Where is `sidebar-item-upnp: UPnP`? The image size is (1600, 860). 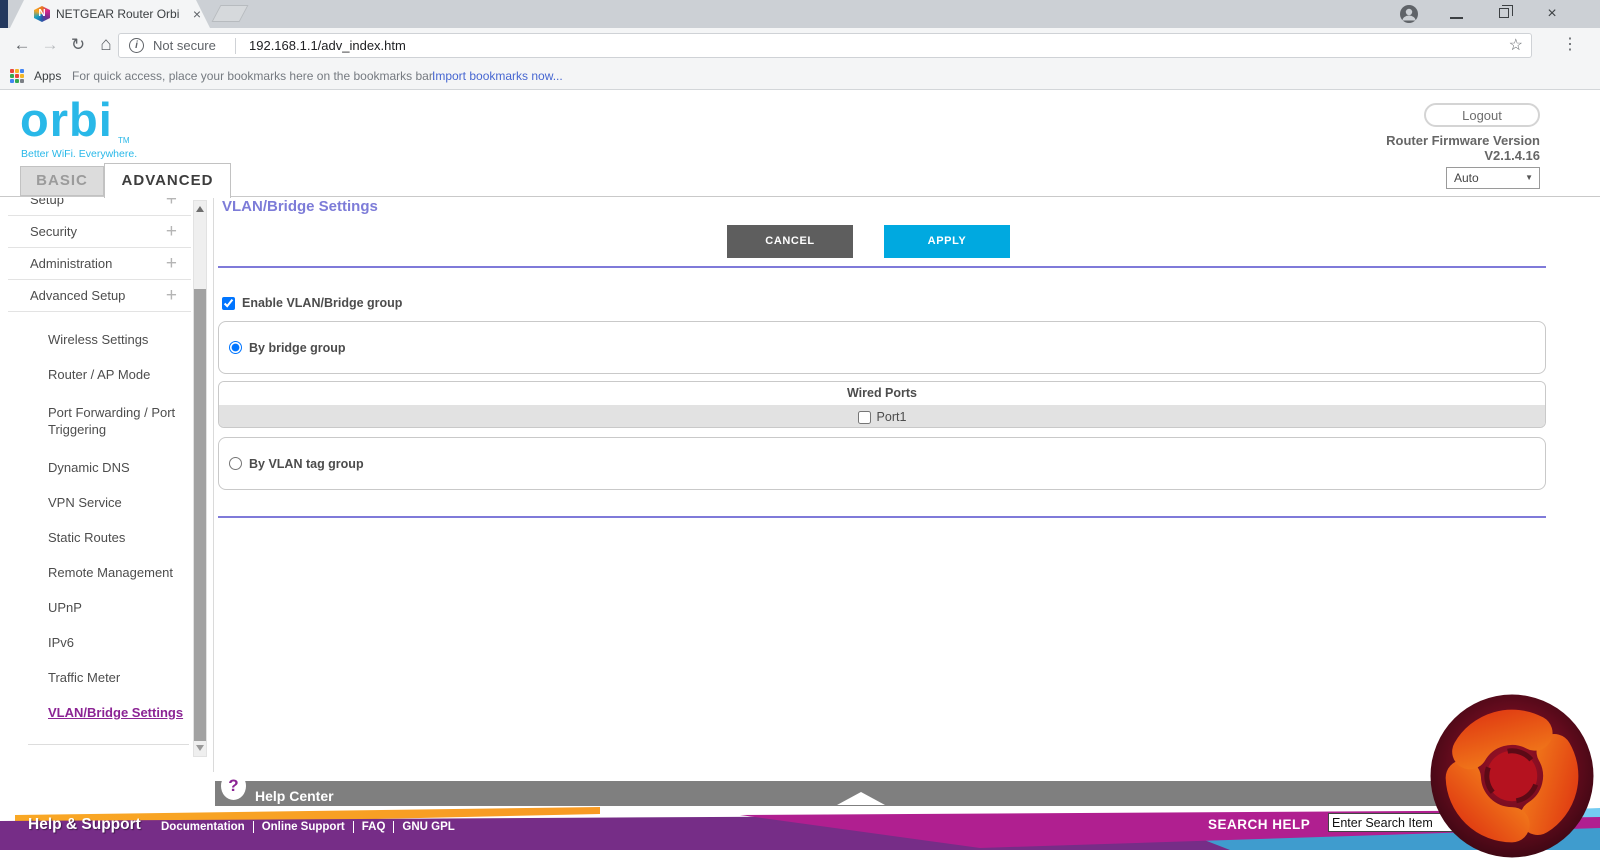 sidebar-item-upnp: UPnP is located at coordinates (96, 607).